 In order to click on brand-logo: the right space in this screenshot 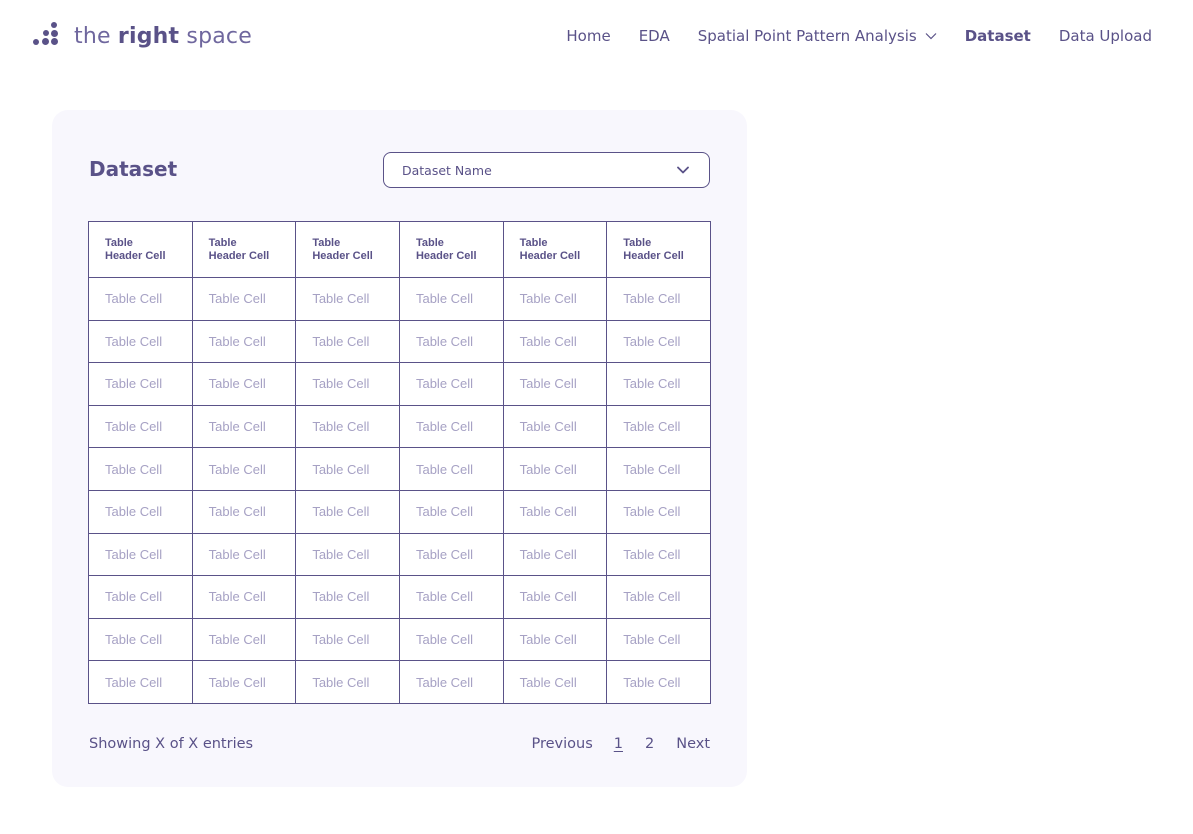, I will do `click(142, 36)`.